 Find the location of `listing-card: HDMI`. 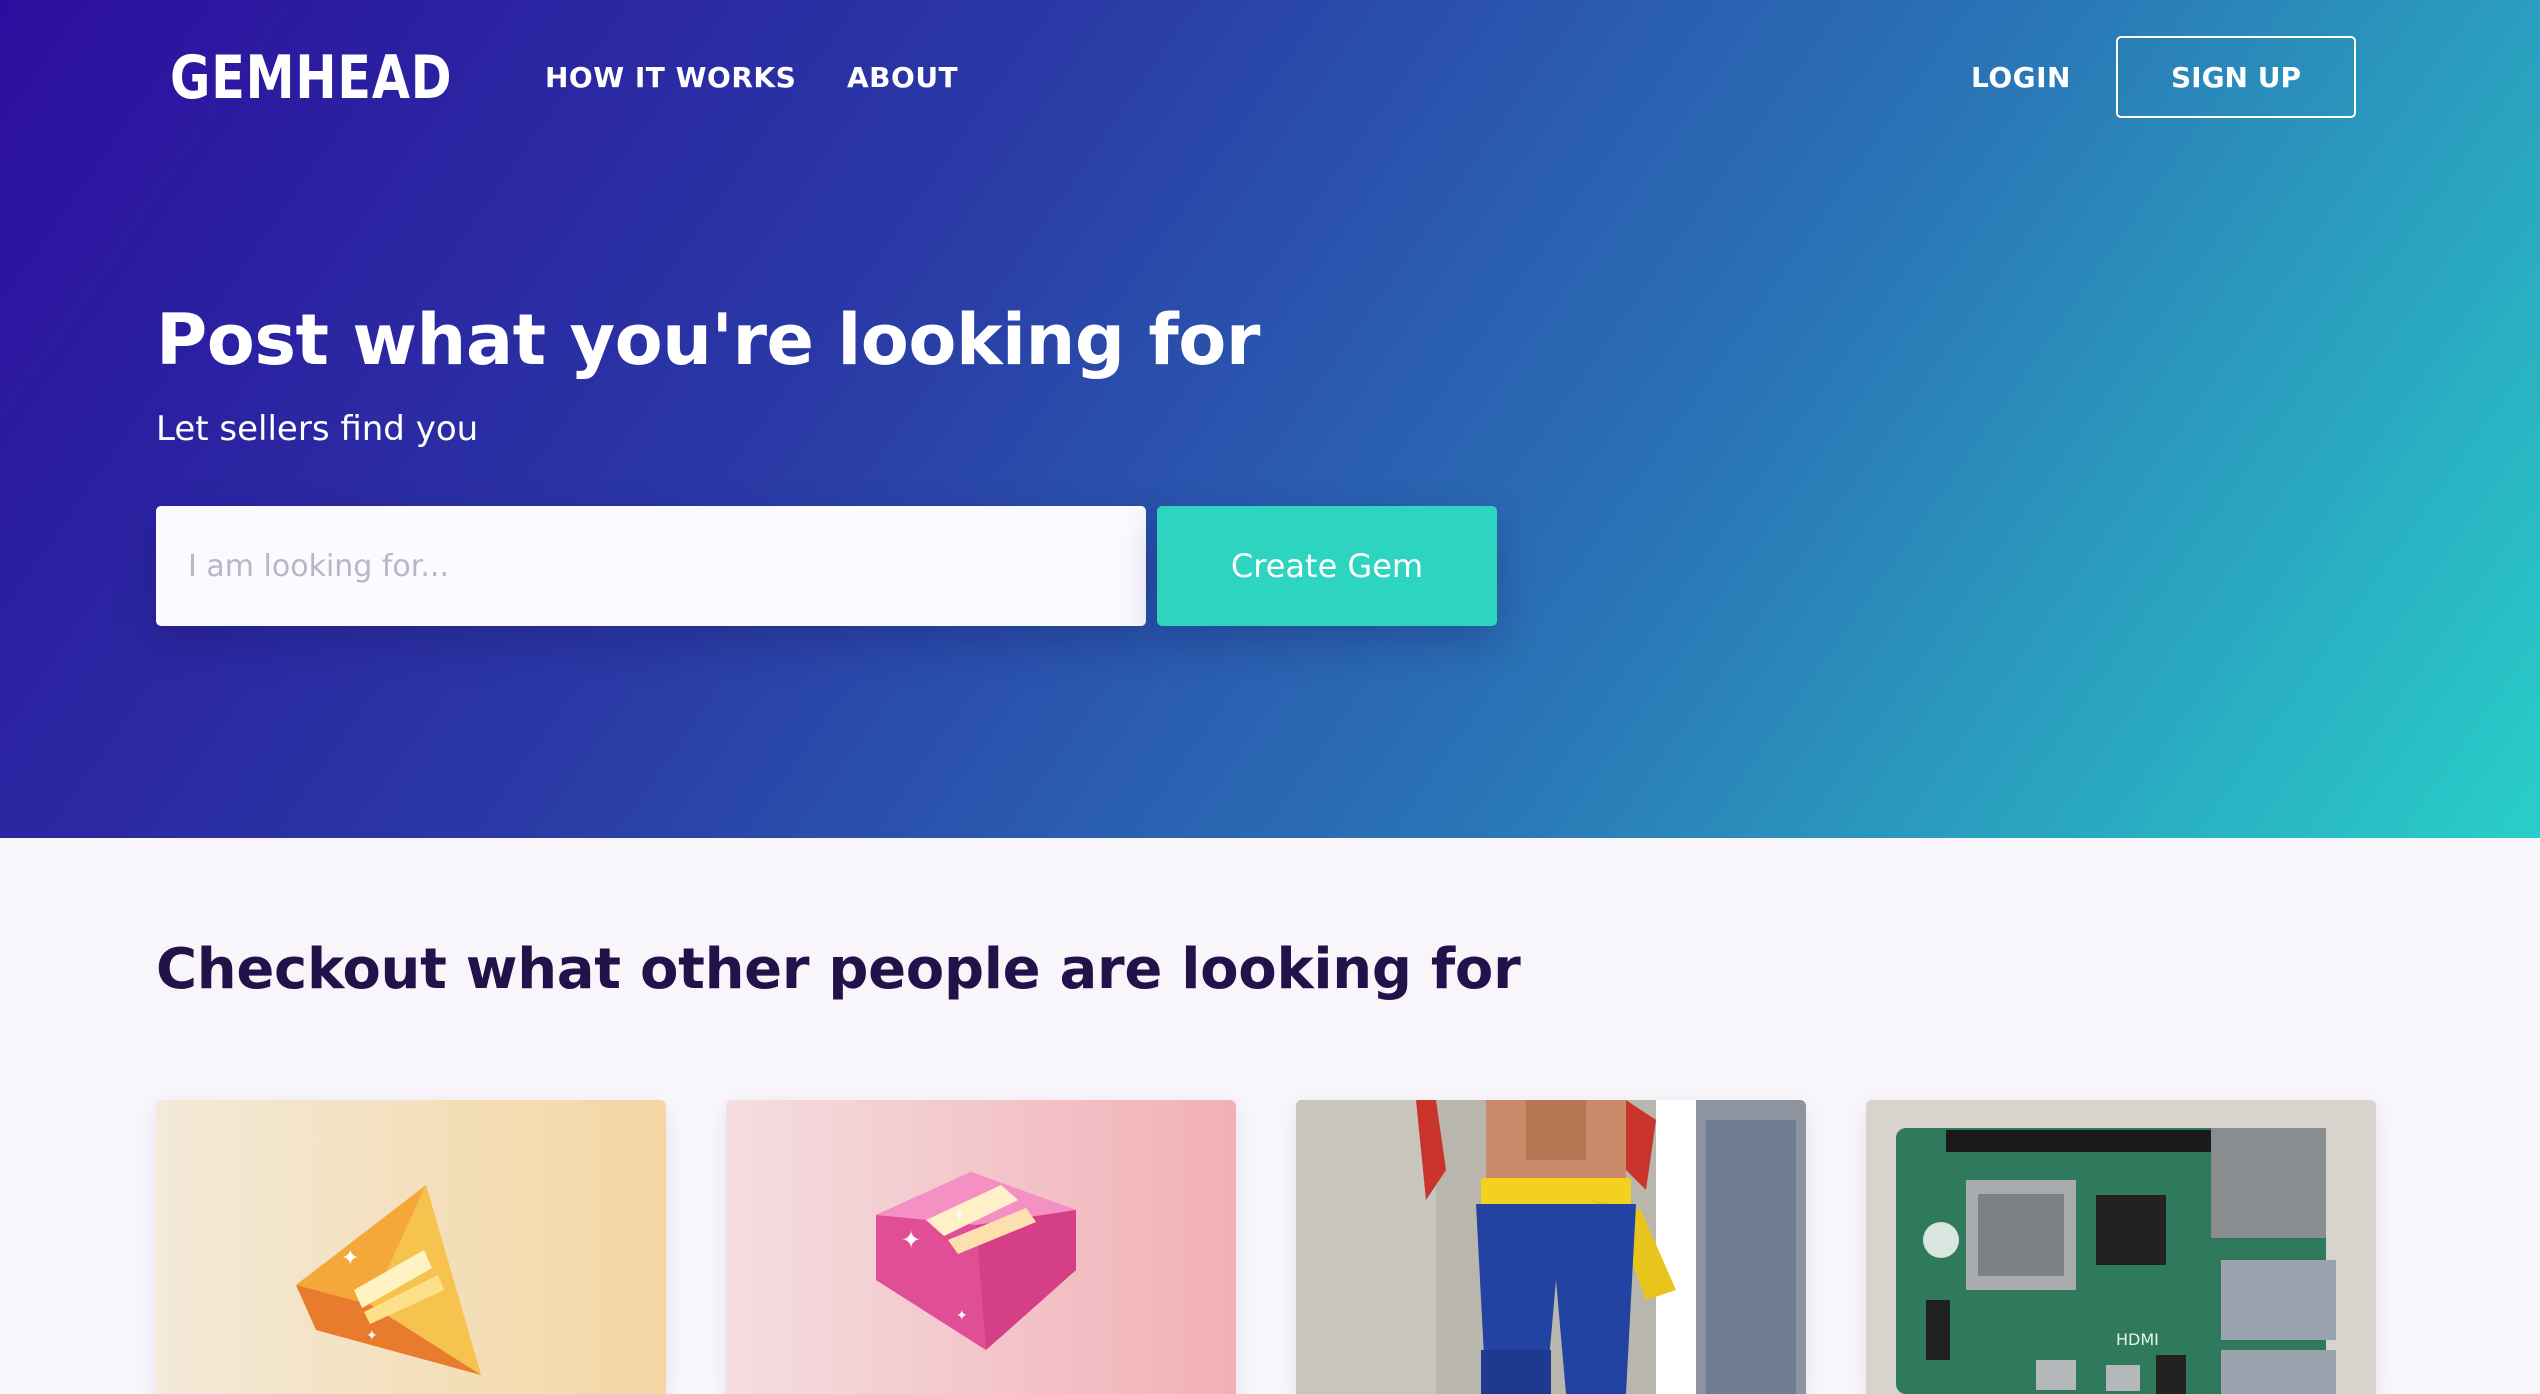

listing-card: HDMI is located at coordinates (2121, 1247).